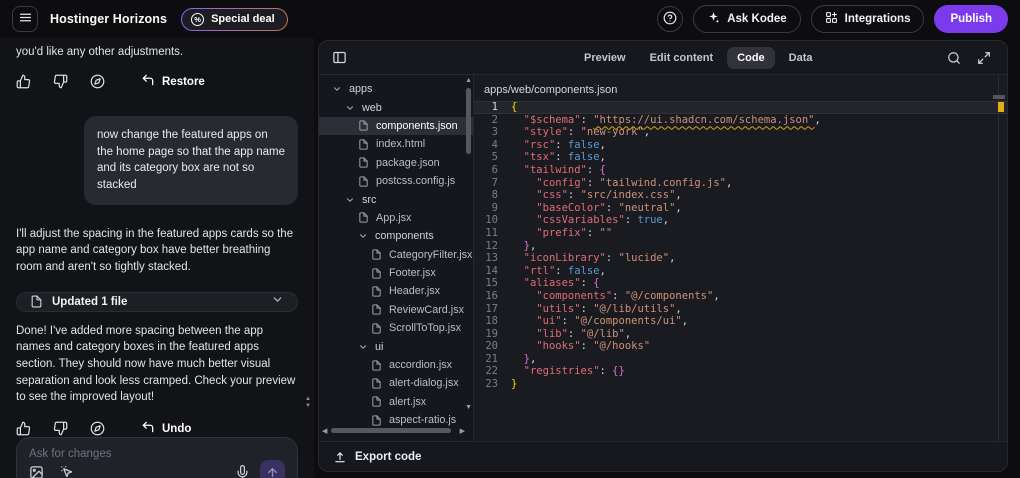 This screenshot has height=478, width=1020. What do you see at coordinates (423, 420) in the screenshot?
I see `tree-item-label: aspect-ratio.js` at bounding box center [423, 420].